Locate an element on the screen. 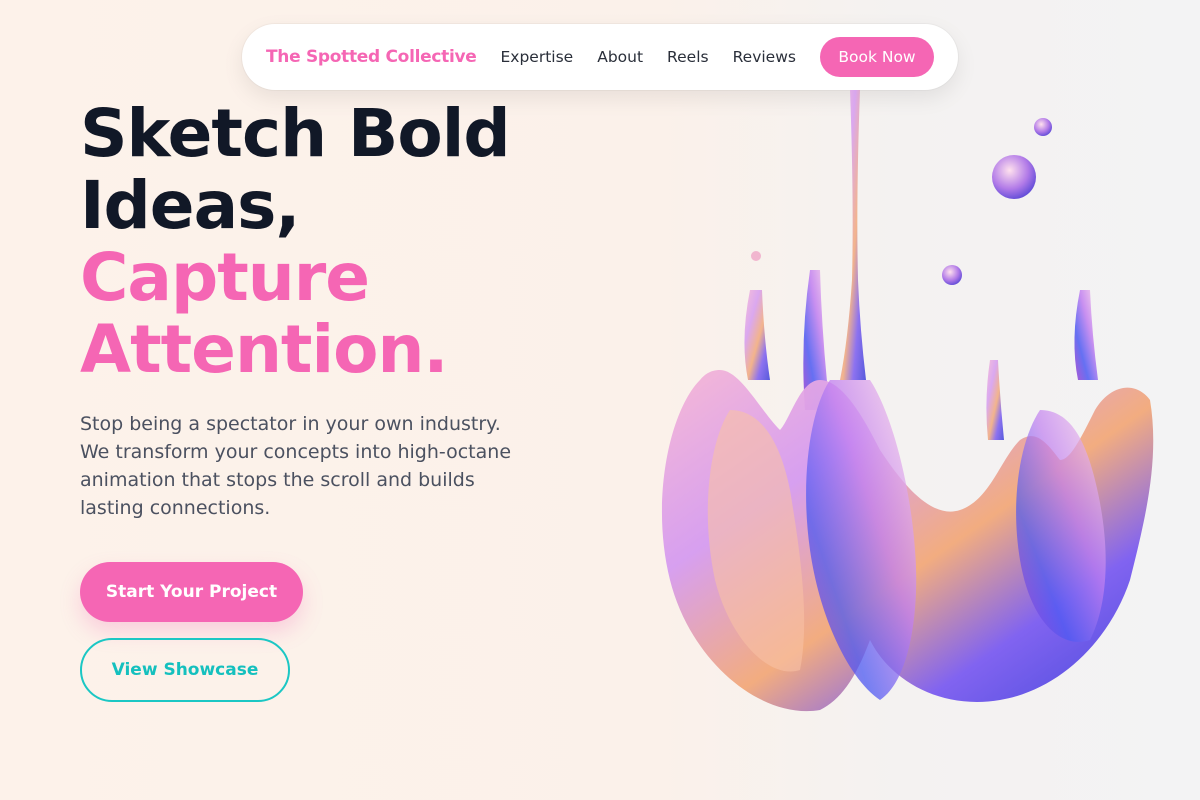 This screenshot has height=800, width=1200. hero-title: Sketch Bold Ideas, Capture Attention. is located at coordinates (295, 241).